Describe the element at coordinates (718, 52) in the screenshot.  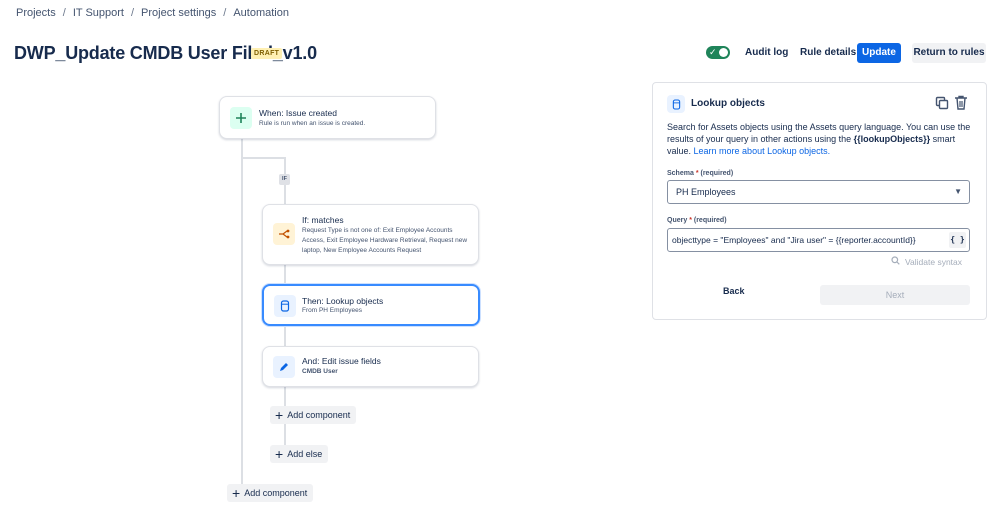
I see `rule-enabled-toggle: ✓` at that location.